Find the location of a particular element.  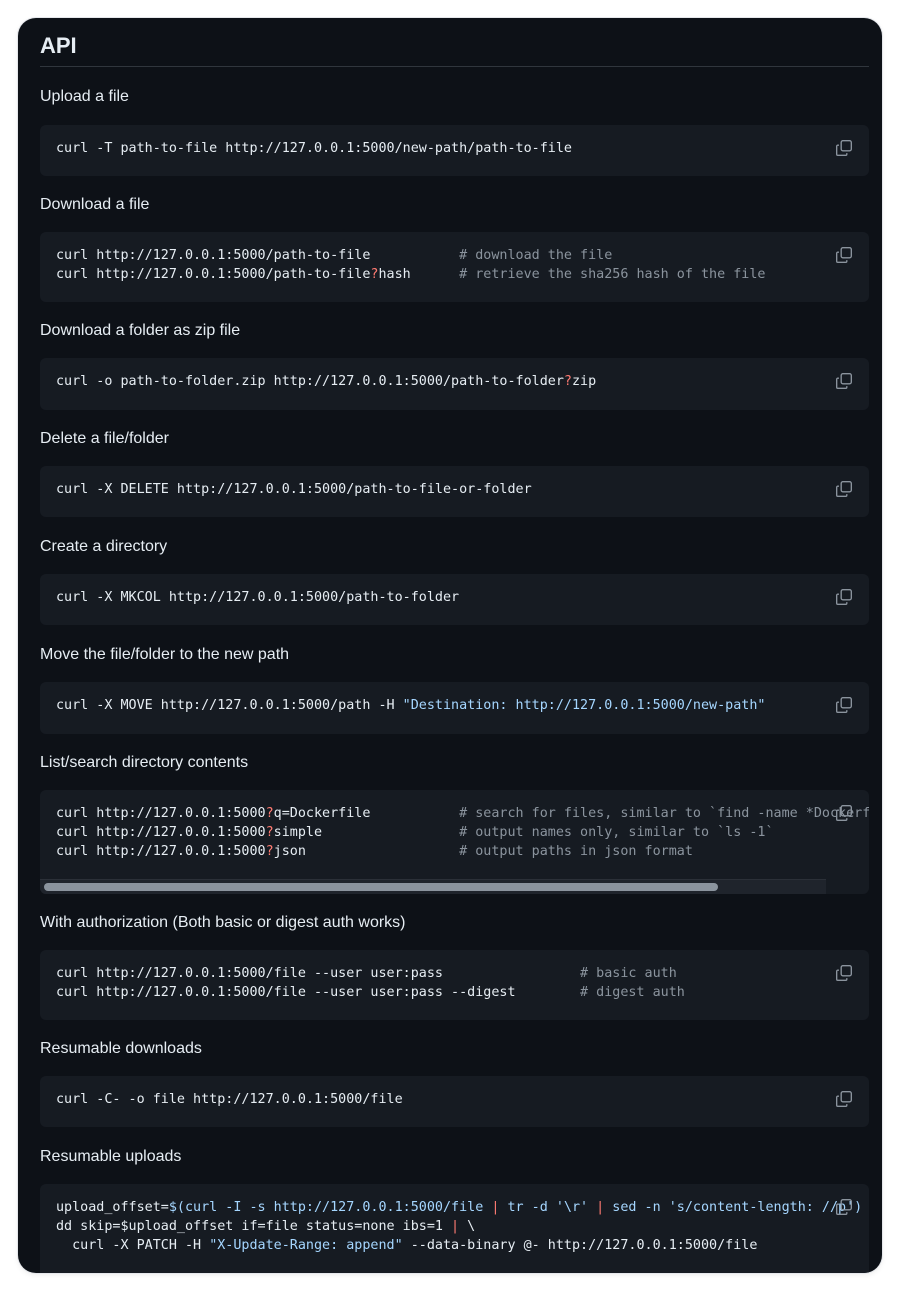

code-token: json is located at coordinates (366, 851).